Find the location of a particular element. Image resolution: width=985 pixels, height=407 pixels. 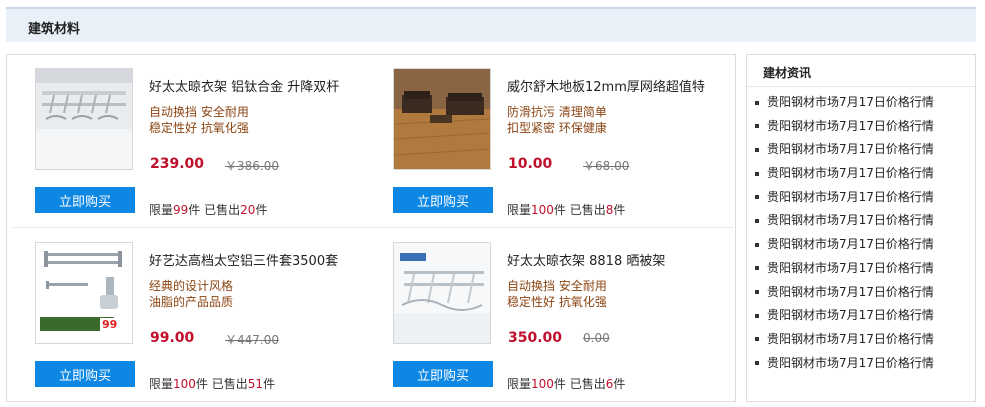

product-old-price: ￥386.00 is located at coordinates (252, 166).